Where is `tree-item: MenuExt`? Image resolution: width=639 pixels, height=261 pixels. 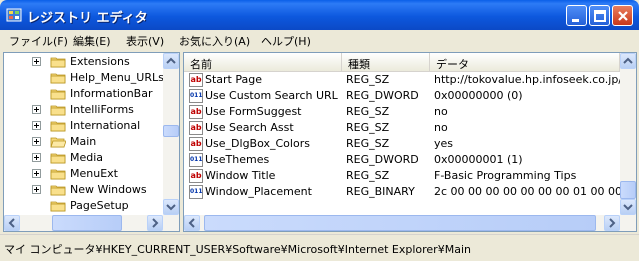 tree-item: MenuExt is located at coordinates (83, 174).